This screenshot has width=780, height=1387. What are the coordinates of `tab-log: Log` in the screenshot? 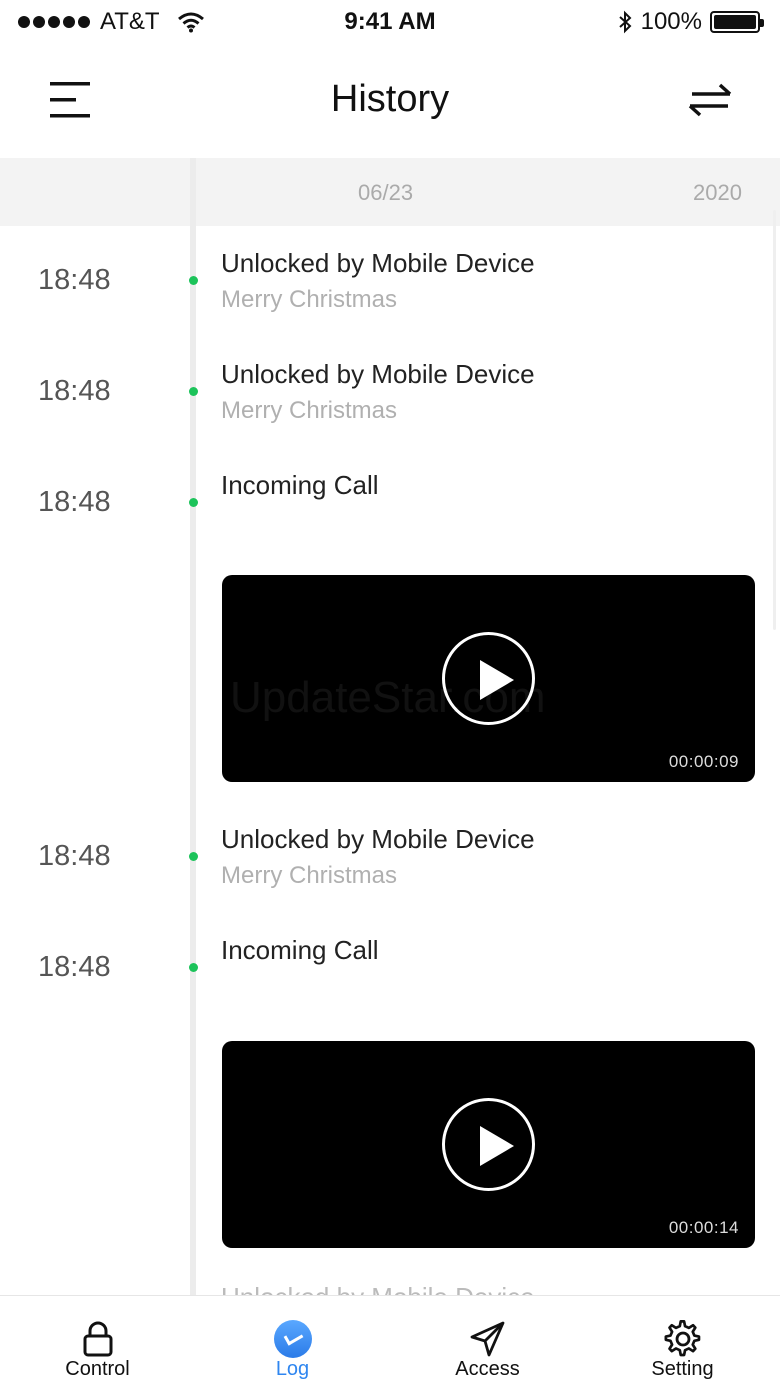 It's located at (292, 1341).